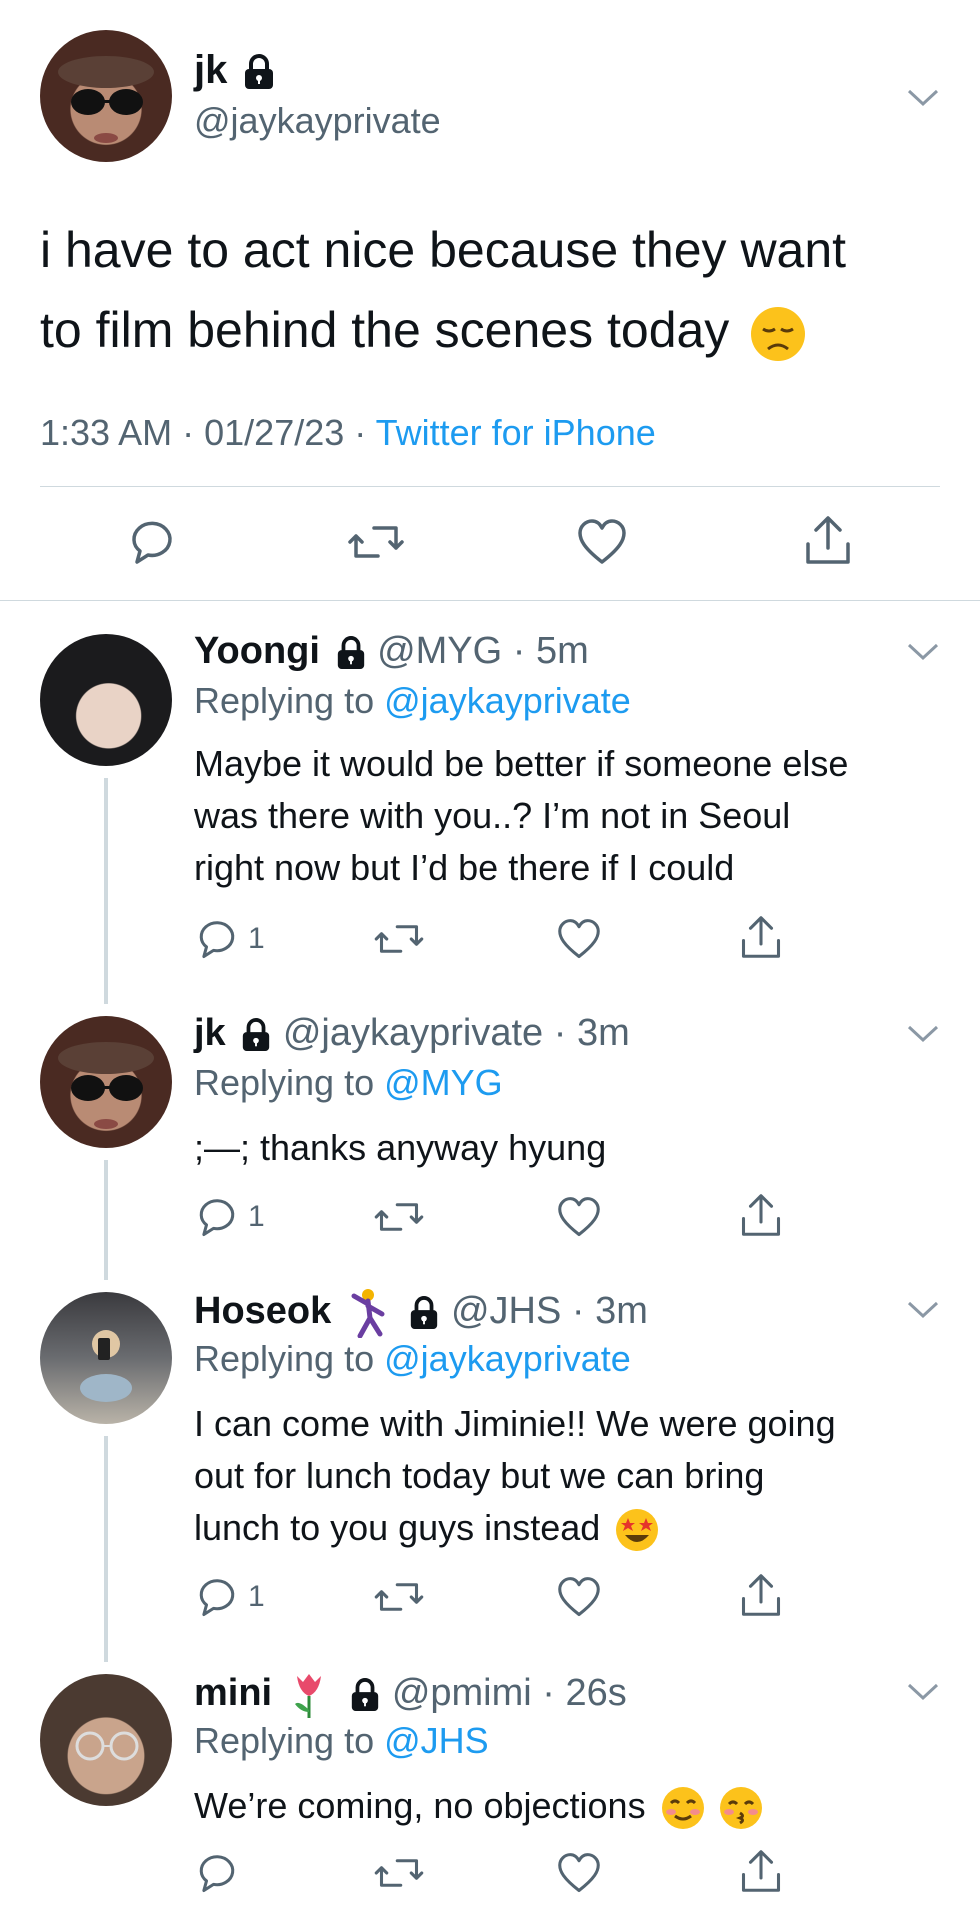 The width and height of the screenshot is (980, 1920). What do you see at coordinates (436, 1740) in the screenshot?
I see `replying-to-link: @JHS` at bounding box center [436, 1740].